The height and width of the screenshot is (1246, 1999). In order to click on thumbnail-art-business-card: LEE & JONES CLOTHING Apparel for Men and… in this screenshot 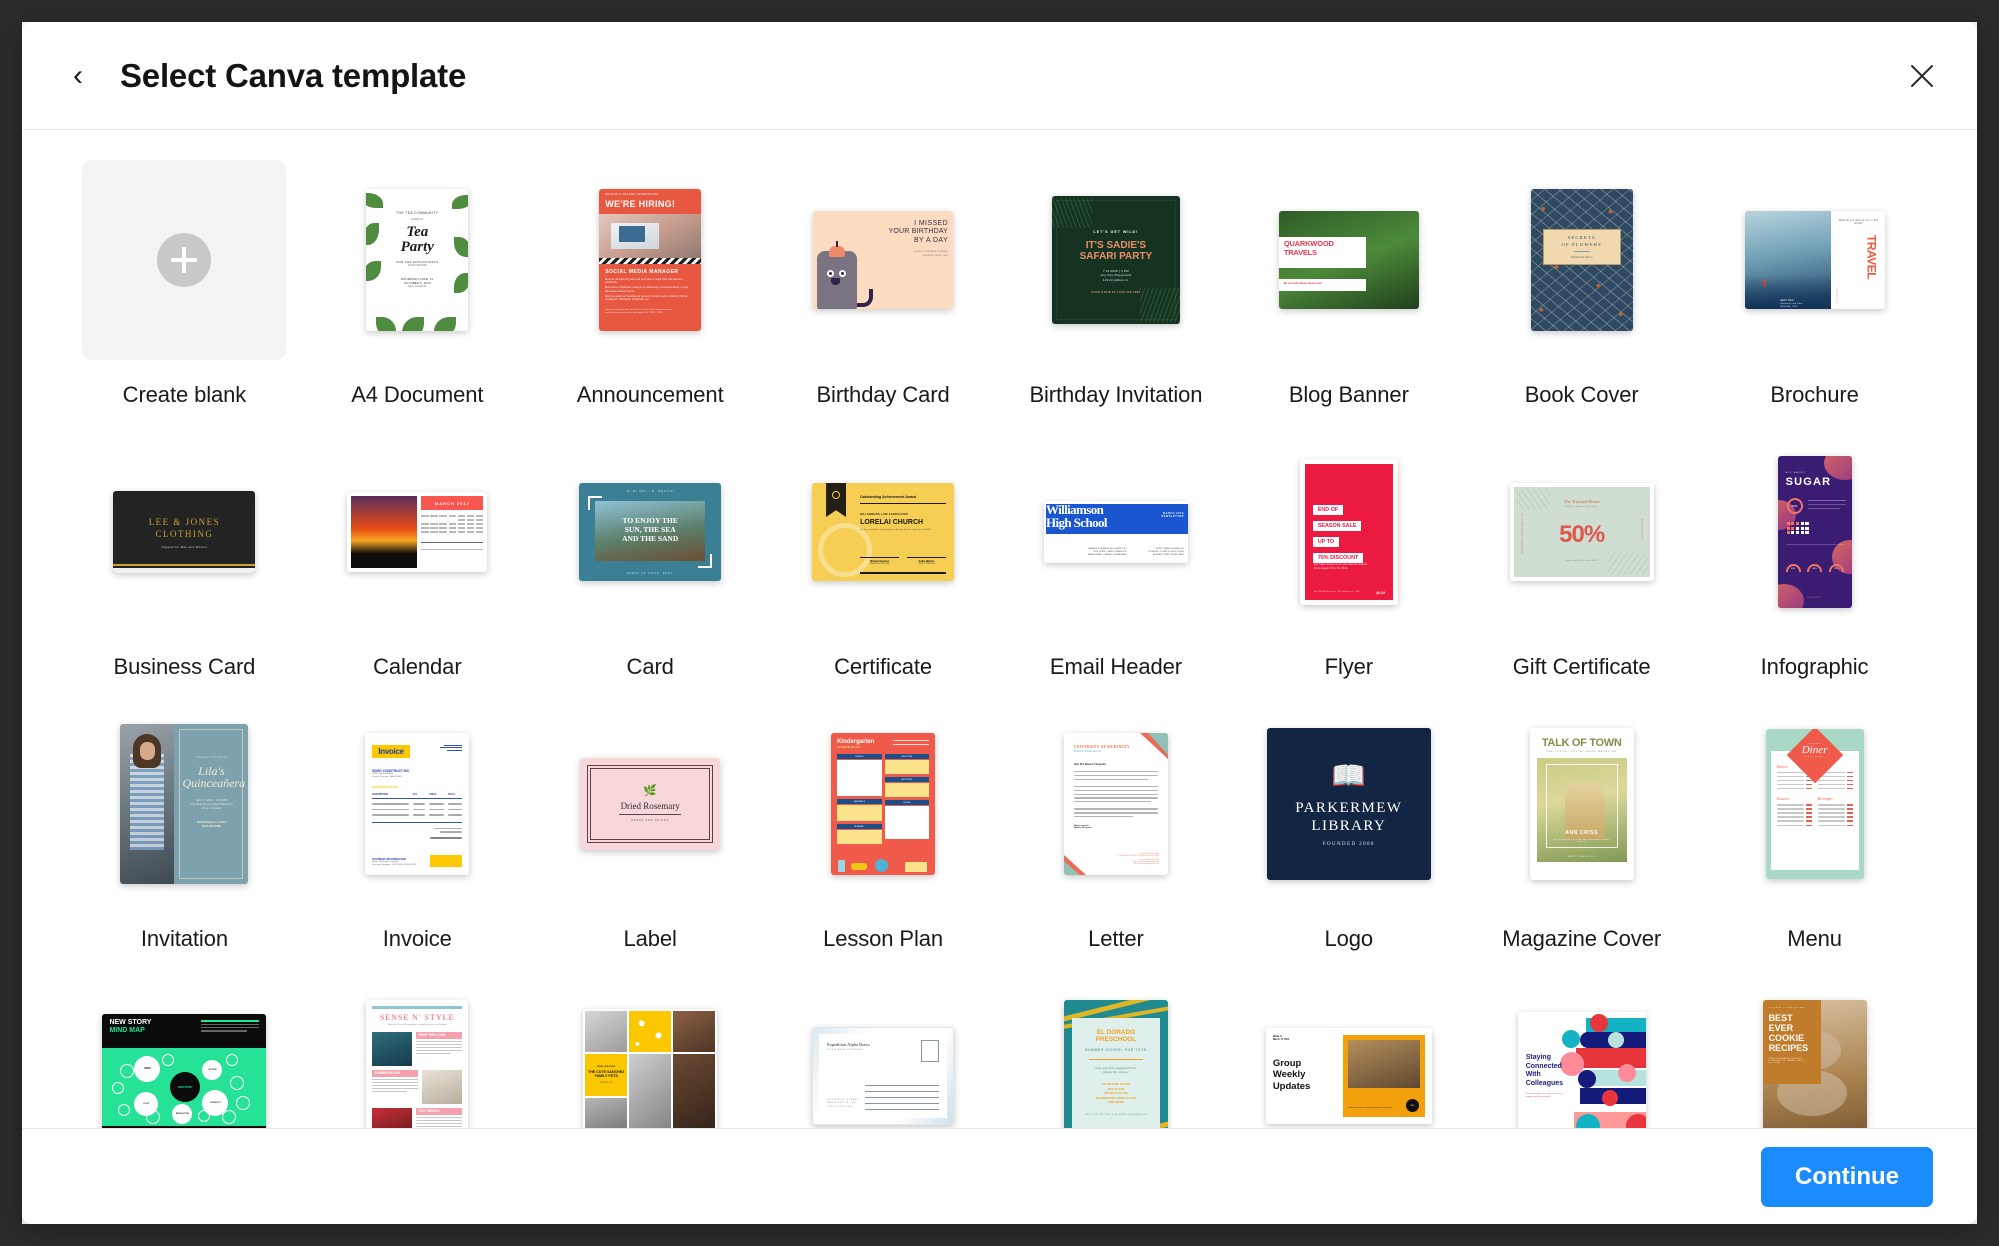, I will do `click(184, 532)`.